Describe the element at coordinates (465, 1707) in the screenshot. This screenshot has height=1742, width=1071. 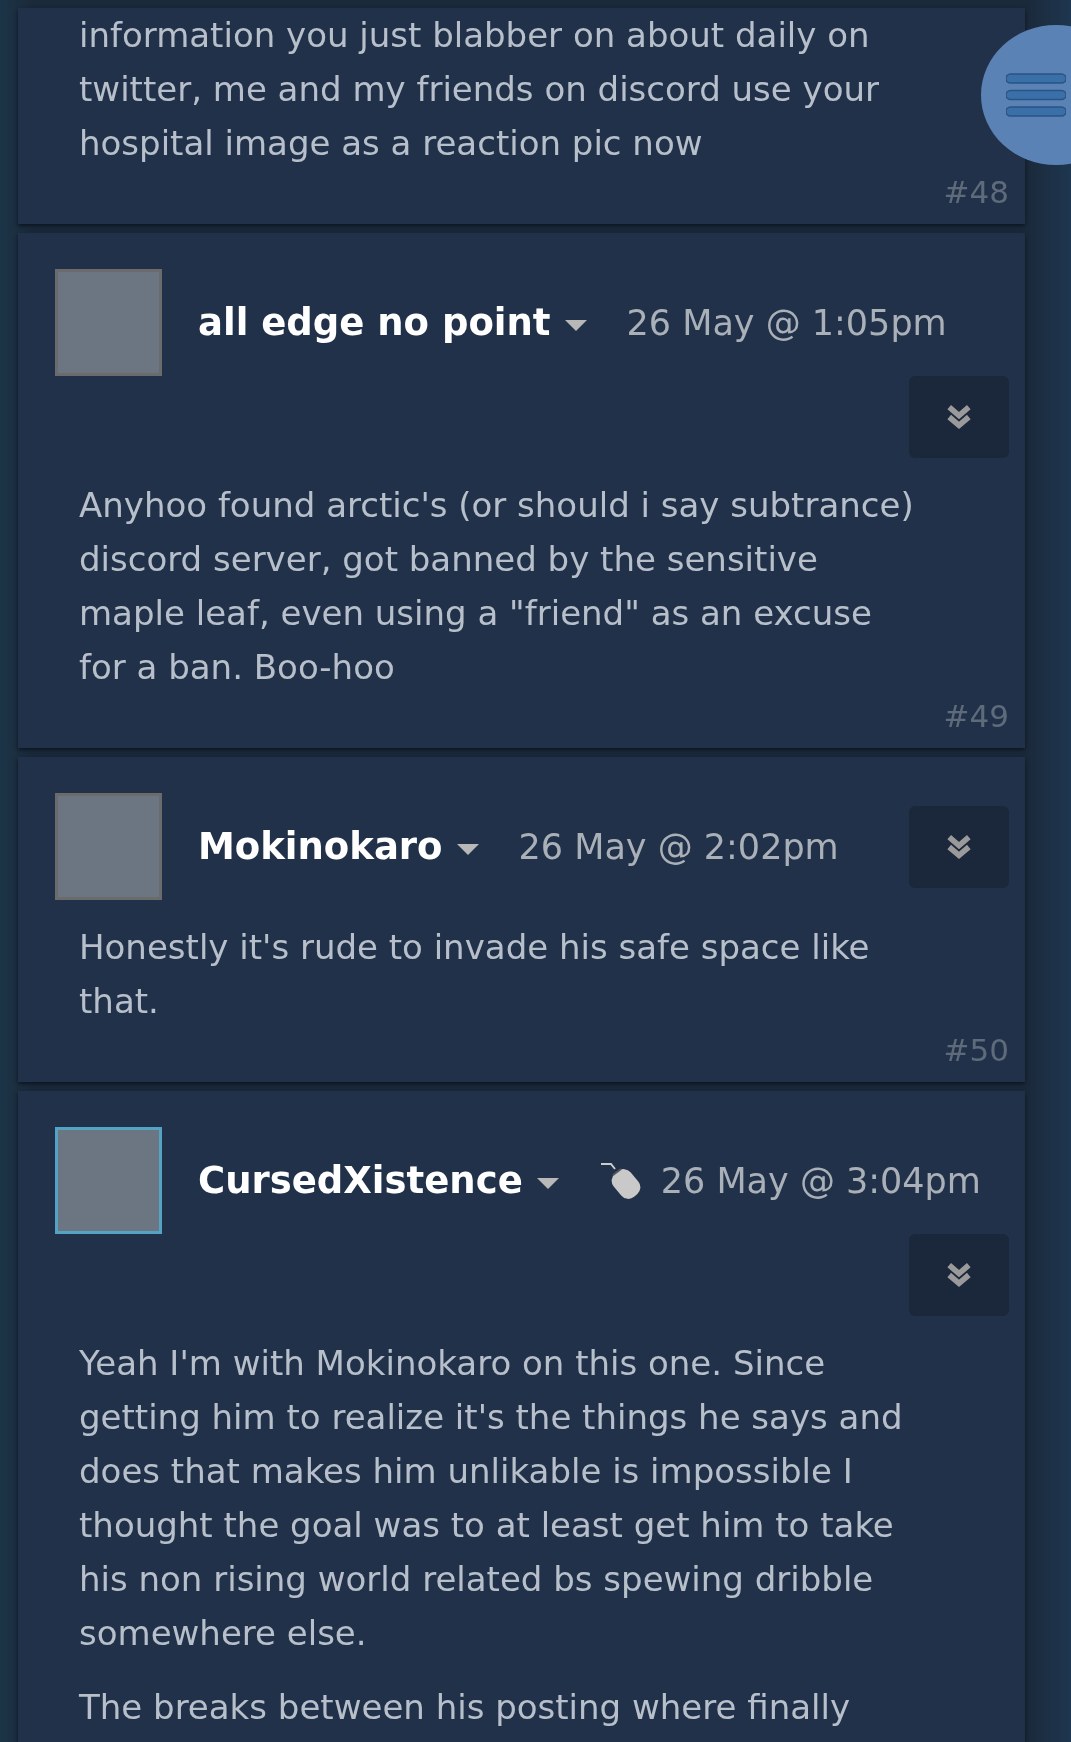
I see `comment-text: The breaks between his posting where finally` at that location.